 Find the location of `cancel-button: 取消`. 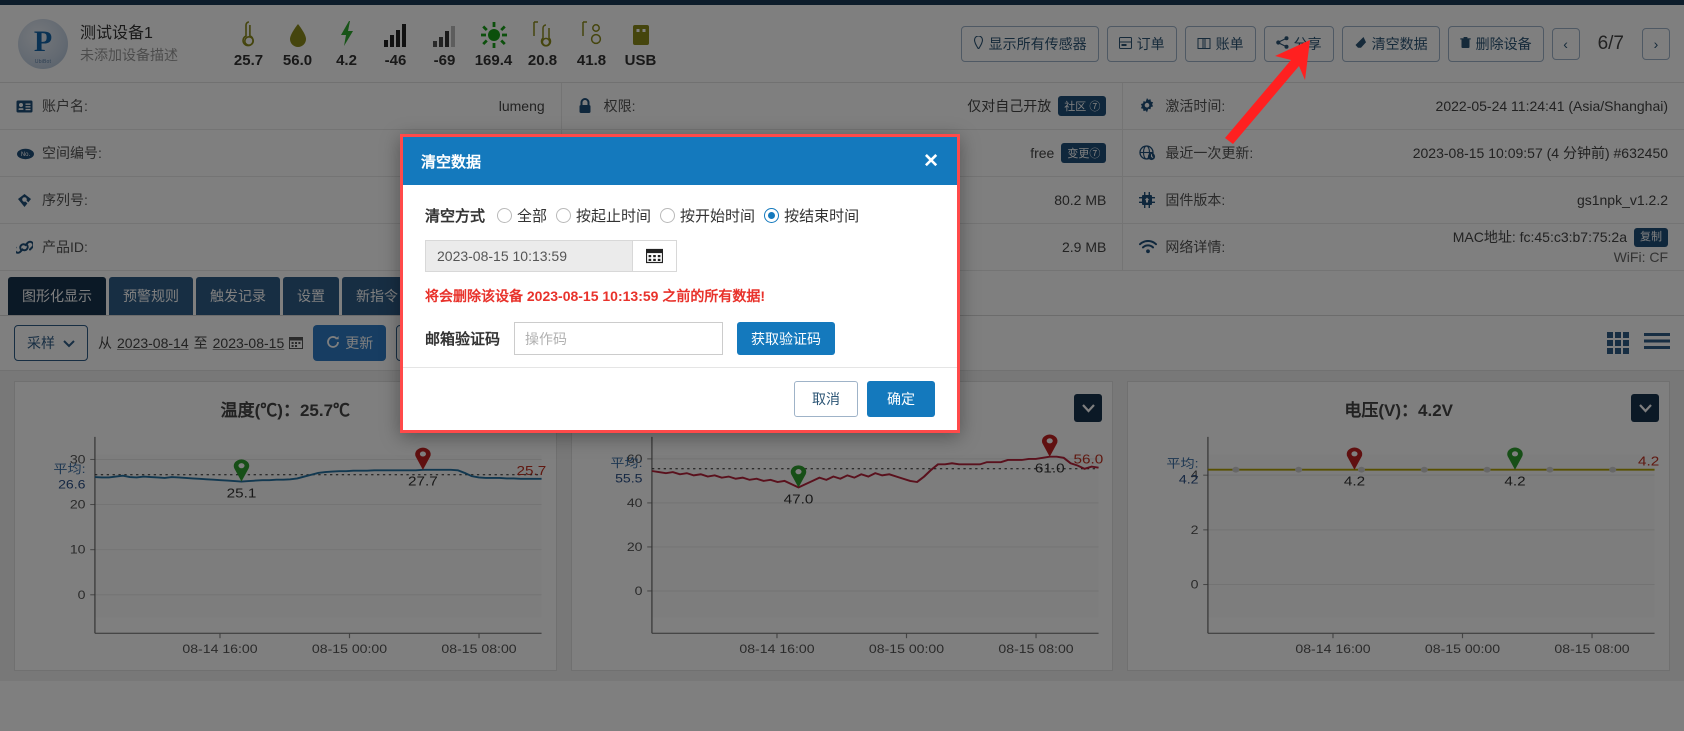

cancel-button: 取消 is located at coordinates (826, 399).